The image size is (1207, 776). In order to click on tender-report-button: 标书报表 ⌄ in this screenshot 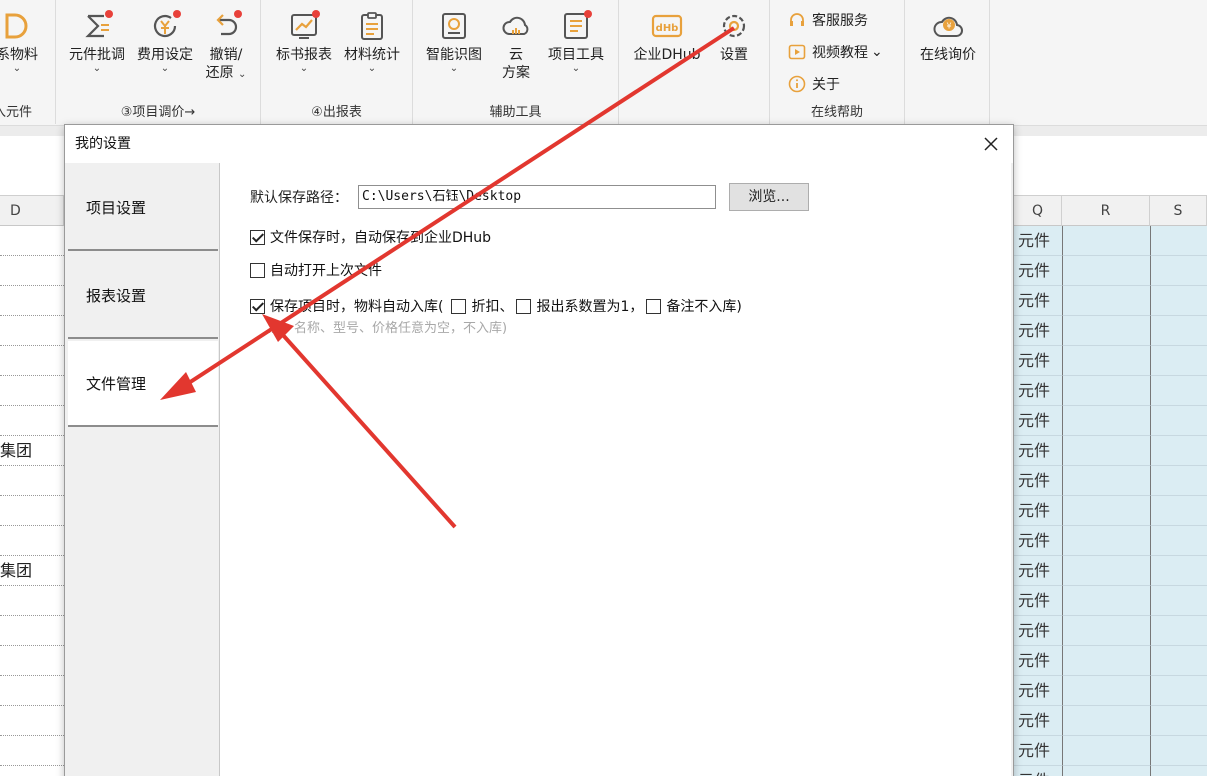, I will do `click(304, 42)`.